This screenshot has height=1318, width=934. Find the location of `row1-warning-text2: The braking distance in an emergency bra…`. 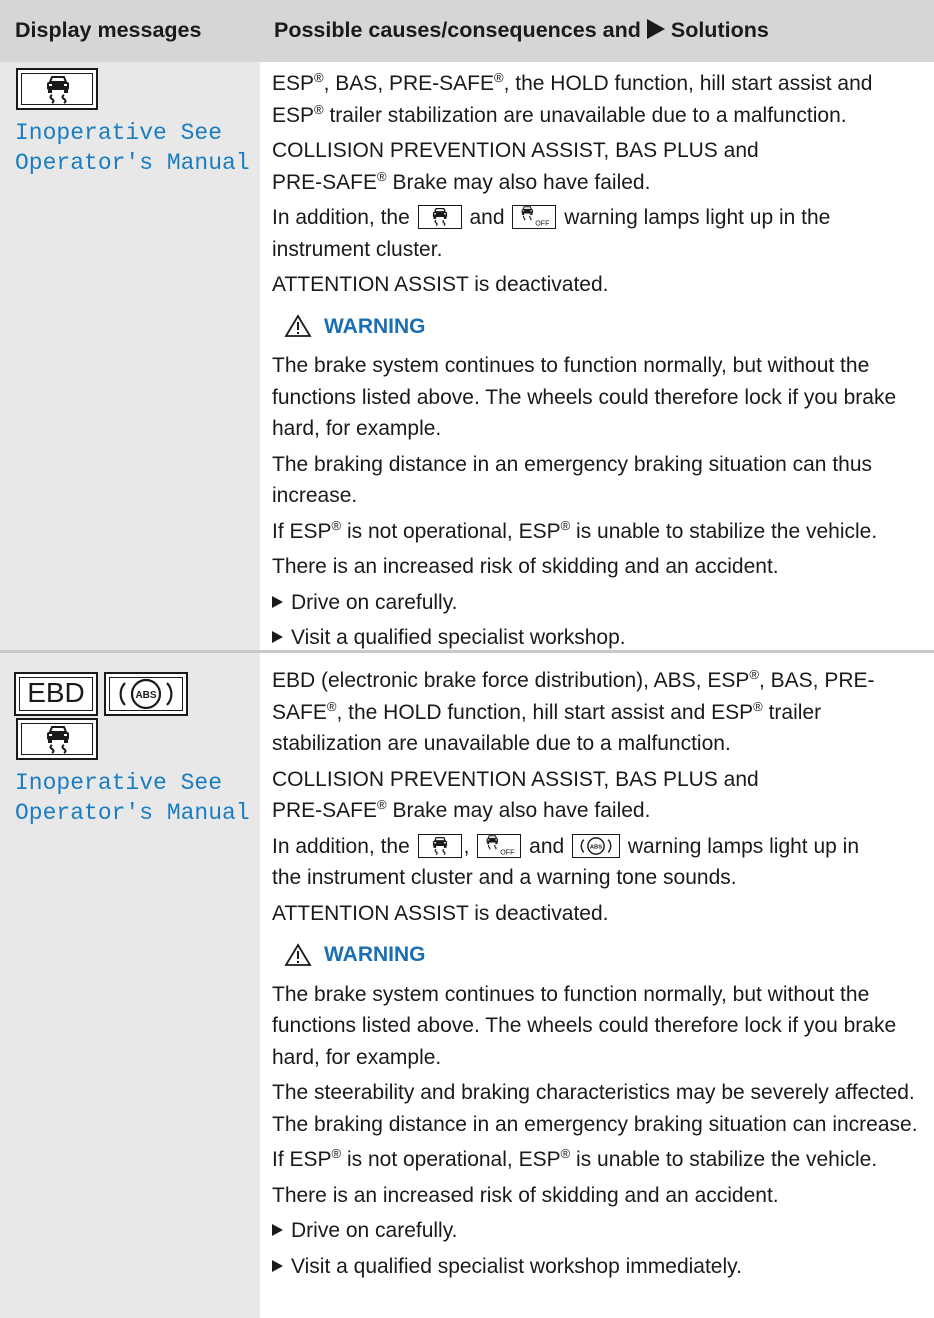

row1-warning-text2: The braking distance in an emergency bra… is located at coordinates (572, 480).